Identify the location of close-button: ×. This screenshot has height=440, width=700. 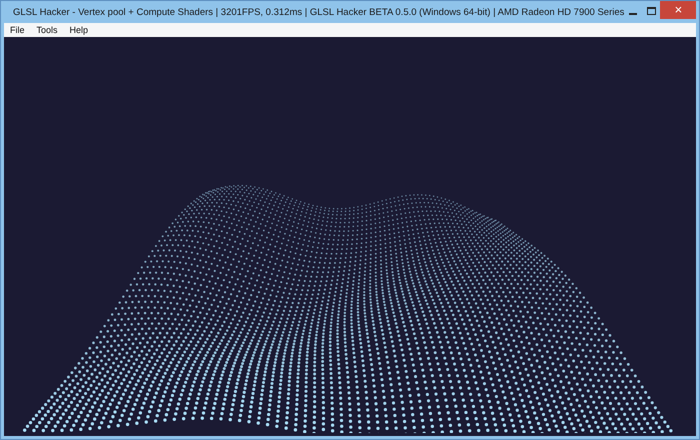
(678, 10).